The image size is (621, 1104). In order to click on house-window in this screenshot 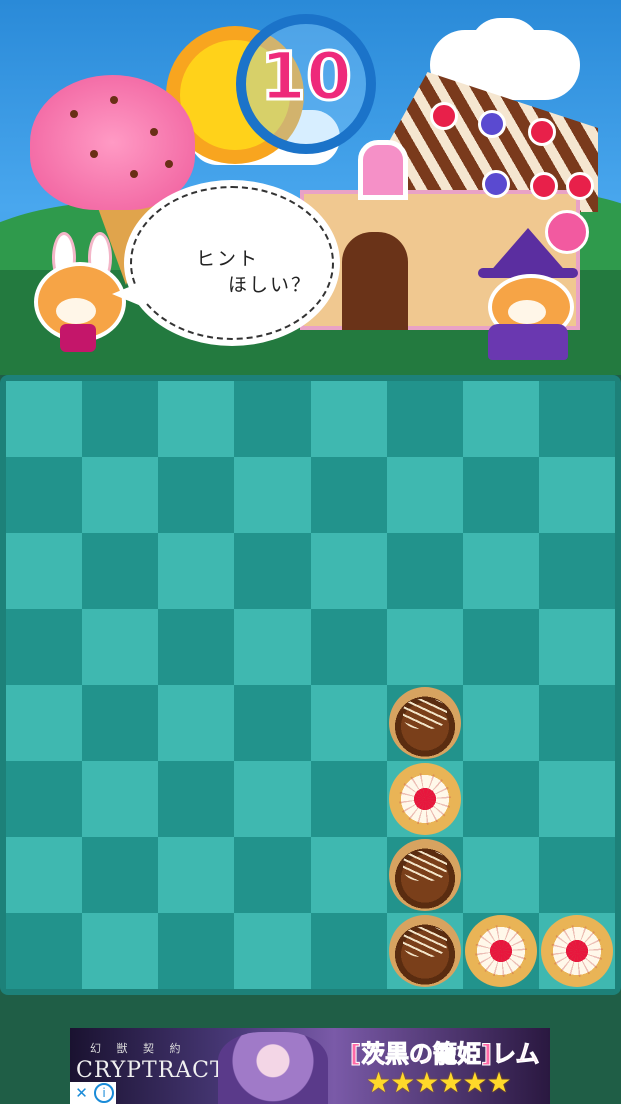, I will do `click(383, 170)`.